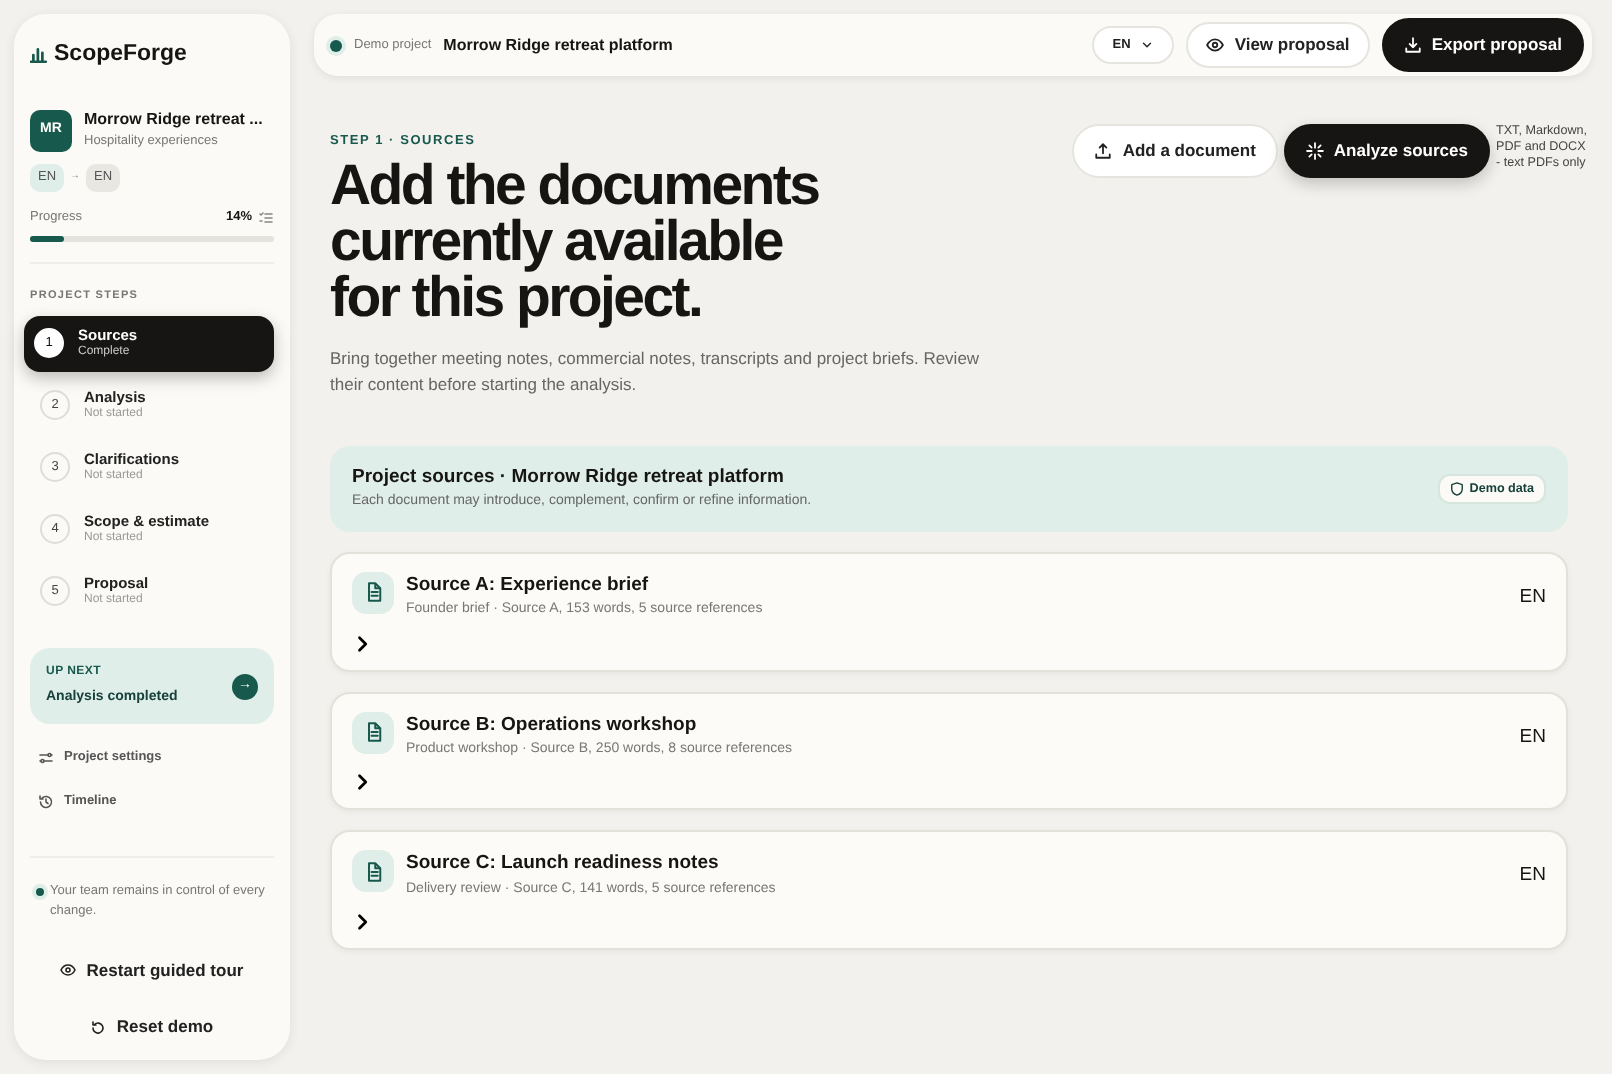 This screenshot has width=1612, height=1074. I want to click on add-document-button: Add a document, so click(1175, 151).